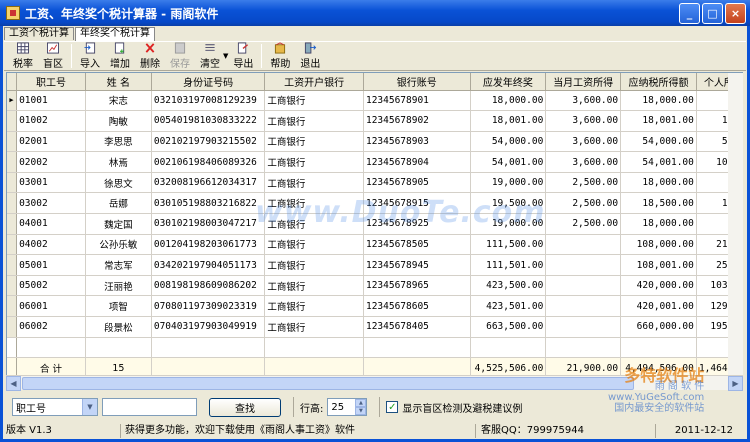  Describe the element at coordinates (310, 56) in the screenshot. I see `exit-button: 退出` at that location.